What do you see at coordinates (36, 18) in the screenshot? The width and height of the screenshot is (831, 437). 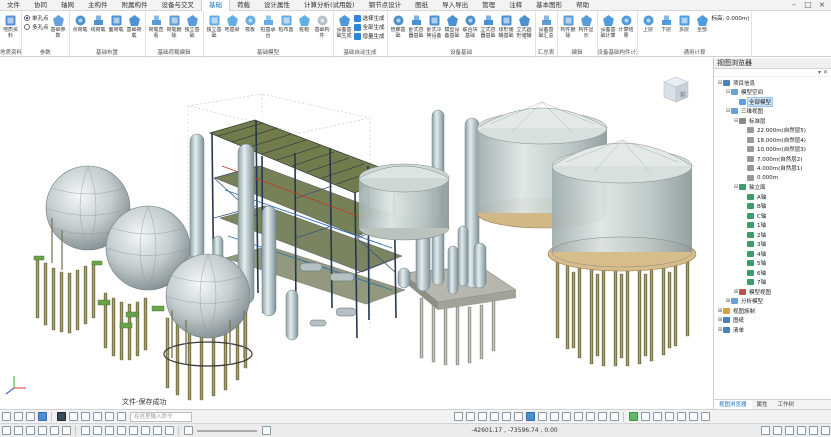 I see `ribbon-small-item: 单孔点` at bounding box center [36, 18].